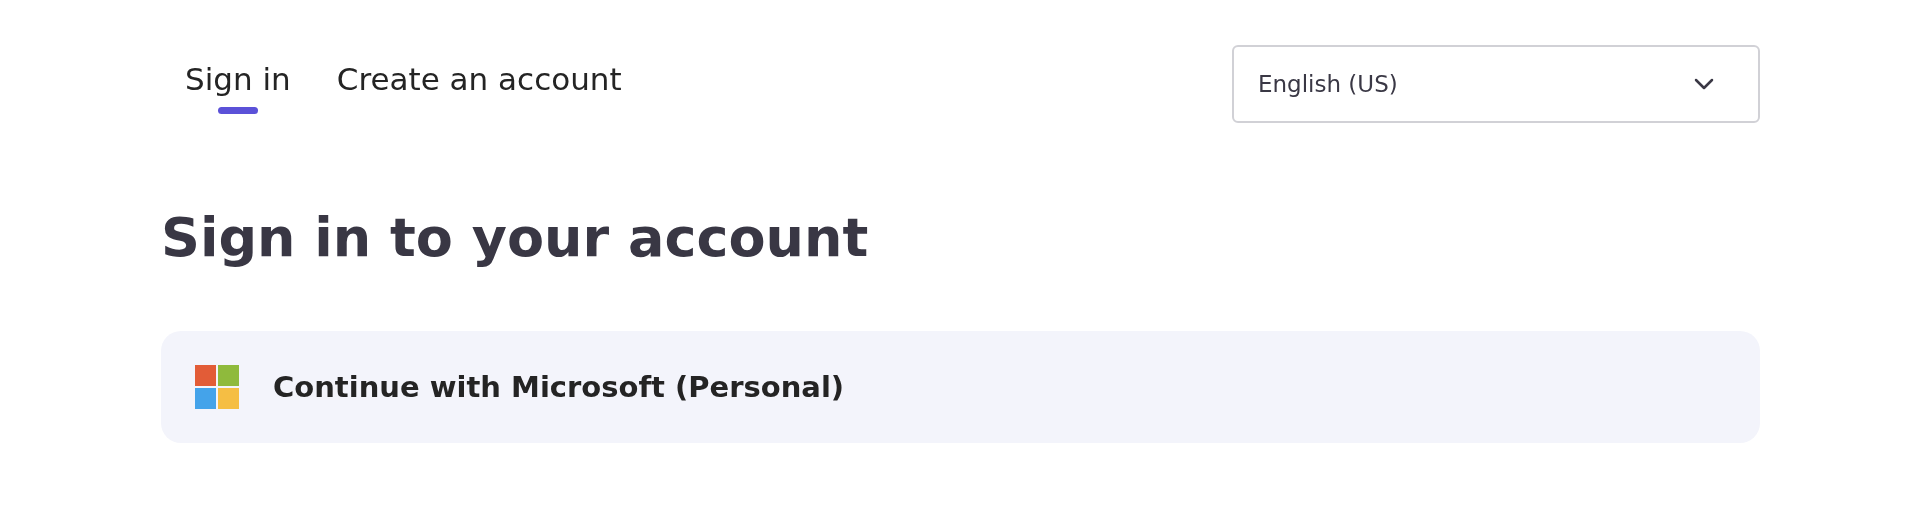  What do you see at coordinates (1704, 84) in the screenshot?
I see `chevron-down-icon` at bounding box center [1704, 84].